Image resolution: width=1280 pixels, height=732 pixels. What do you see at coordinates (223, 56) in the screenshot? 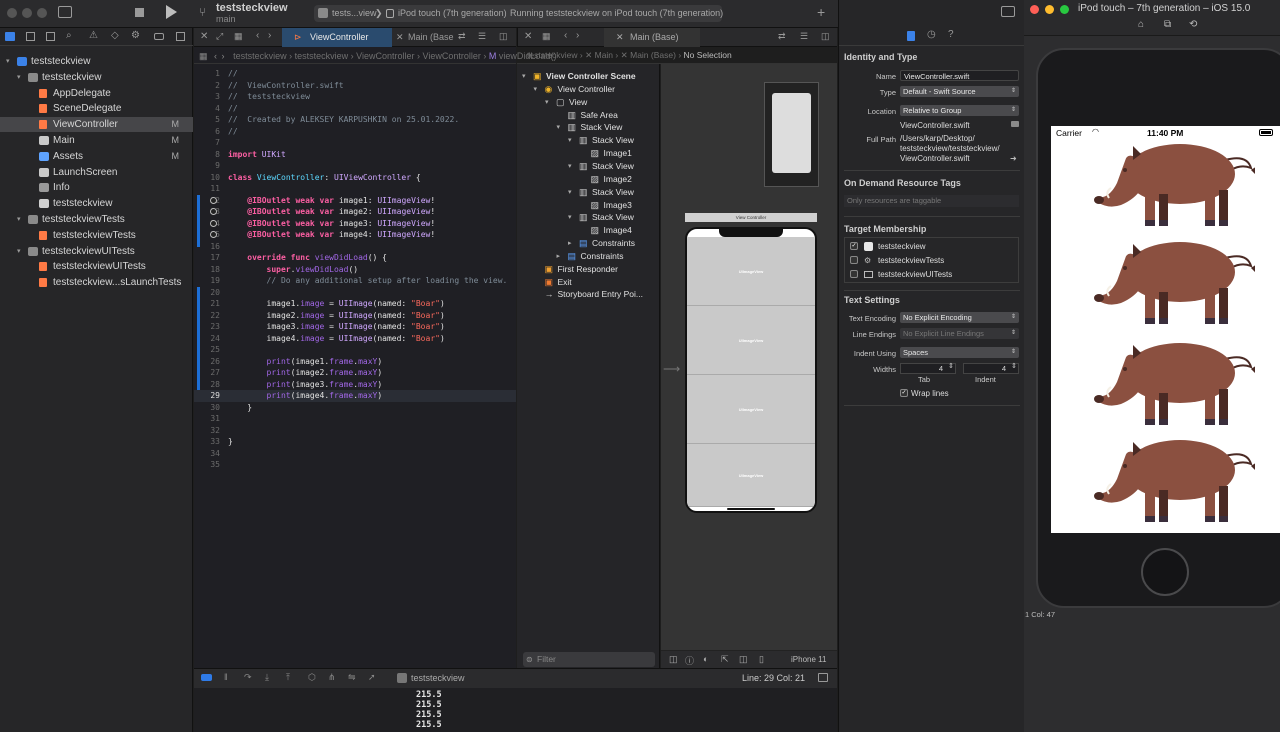
I see `chevron-right-icon: ›` at bounding box center [223, 56].